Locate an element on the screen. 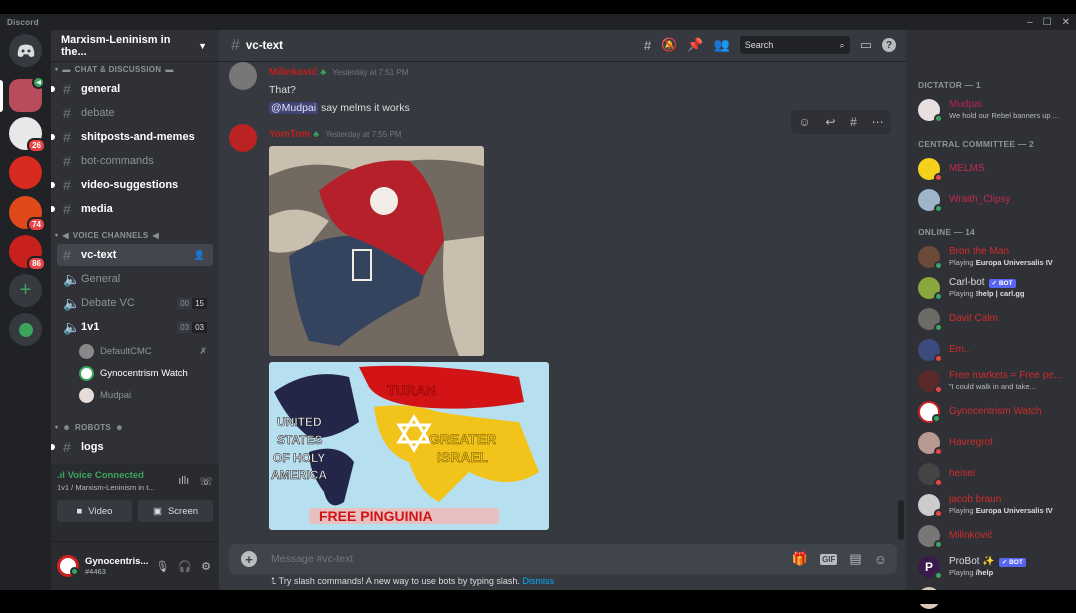 This screenshot has height=613, width=1076. threads-icon: # is located at coordinates (647, 45).